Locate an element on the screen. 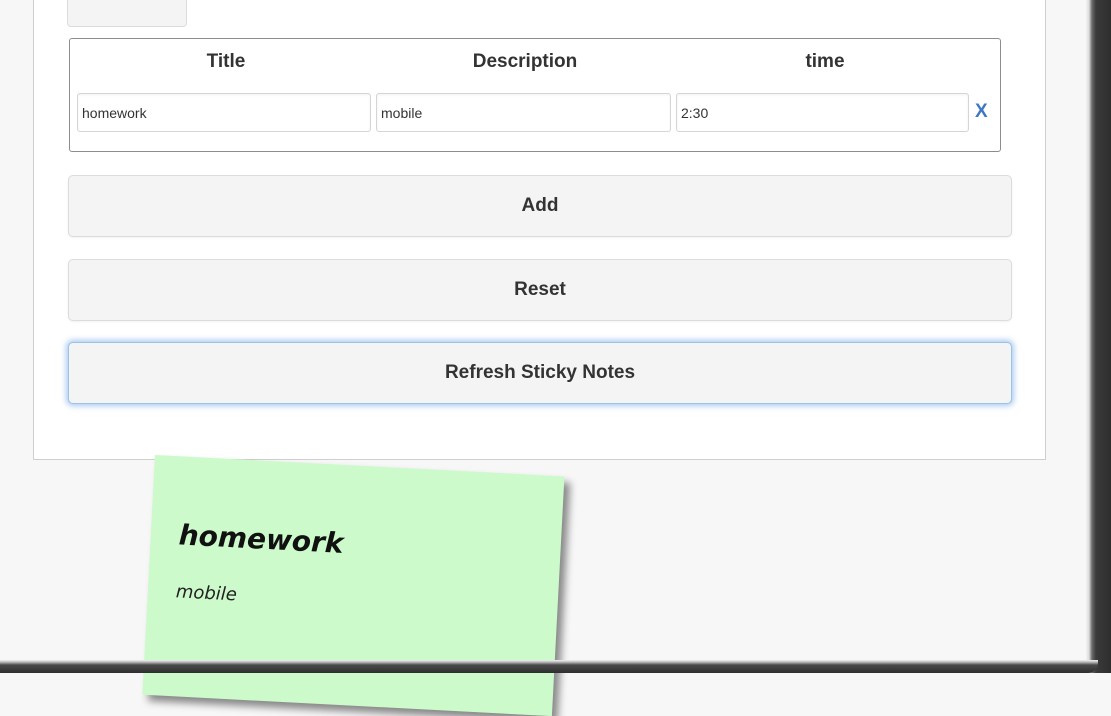 The height and width of the screenshot is (716, 1111). sticky-note-body: mobile is located at coordinates (206, 593).